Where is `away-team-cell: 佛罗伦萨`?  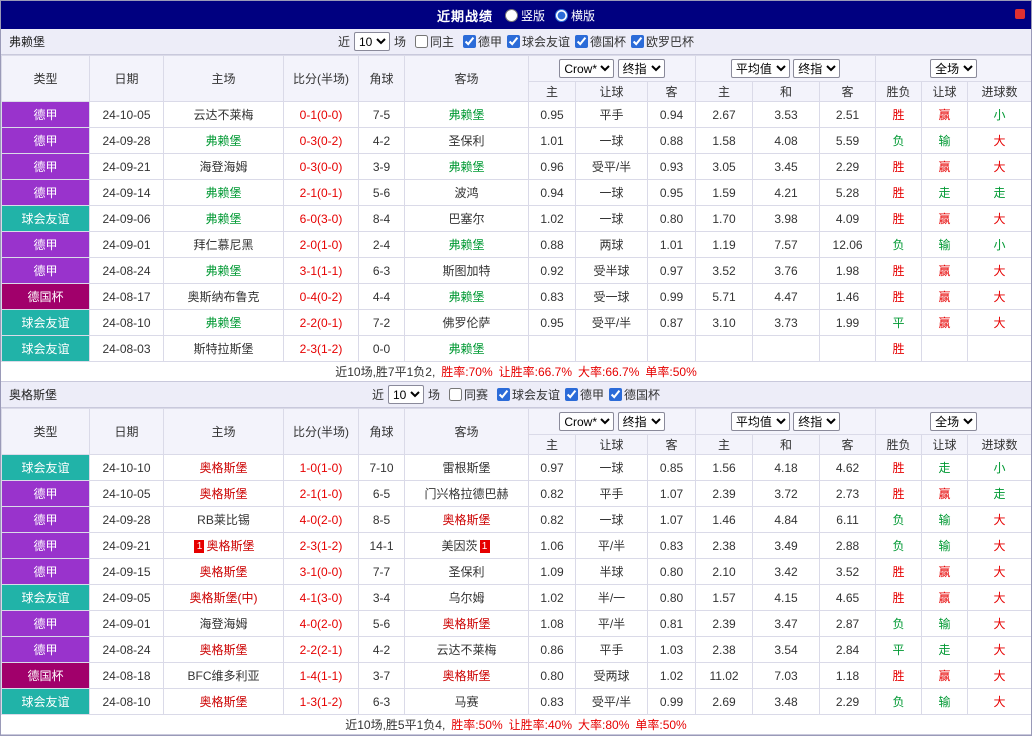 away-team-cell: 佛罗伦萨 is located at coordinates (466, 322).